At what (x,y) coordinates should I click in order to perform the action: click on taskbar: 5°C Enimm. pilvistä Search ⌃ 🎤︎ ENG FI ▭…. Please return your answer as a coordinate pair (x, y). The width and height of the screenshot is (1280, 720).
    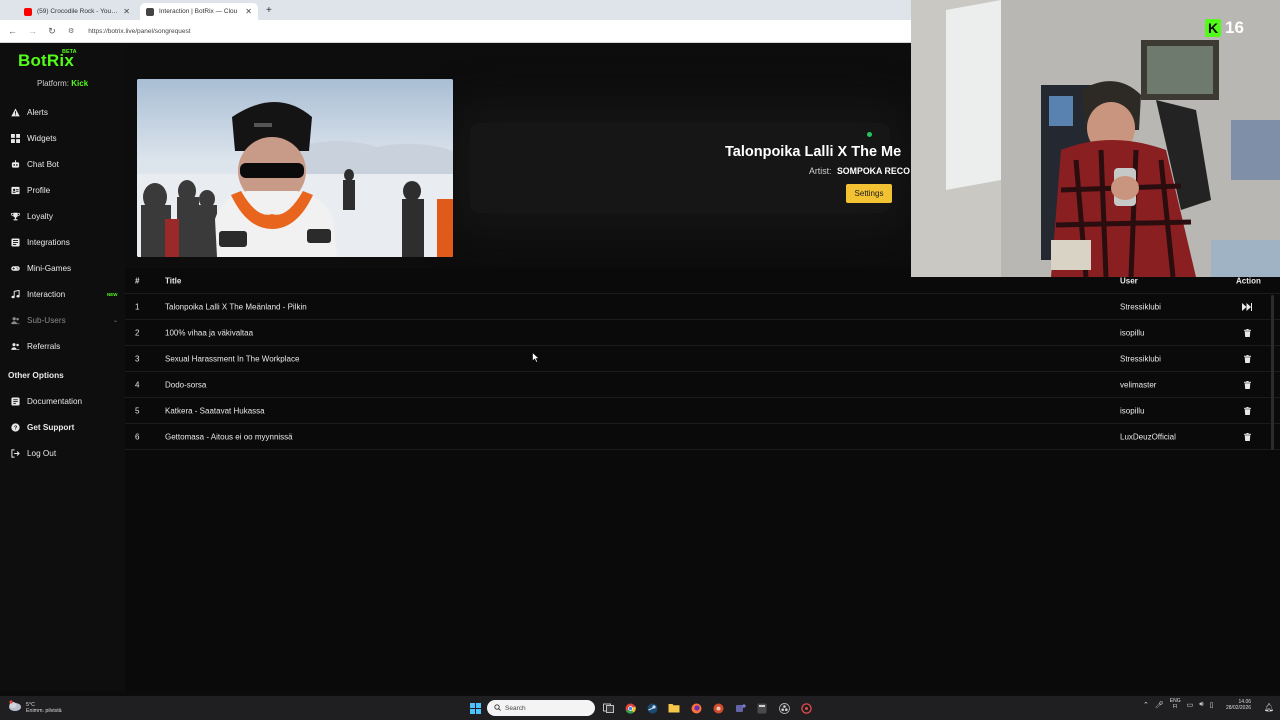
    Looking at the image, I should click on (640, 708).